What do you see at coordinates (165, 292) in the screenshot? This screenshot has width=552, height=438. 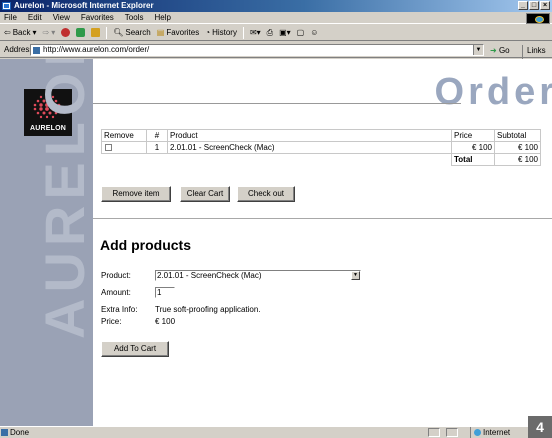 I see `amount-input: 1` at bounding box center [165, 292].